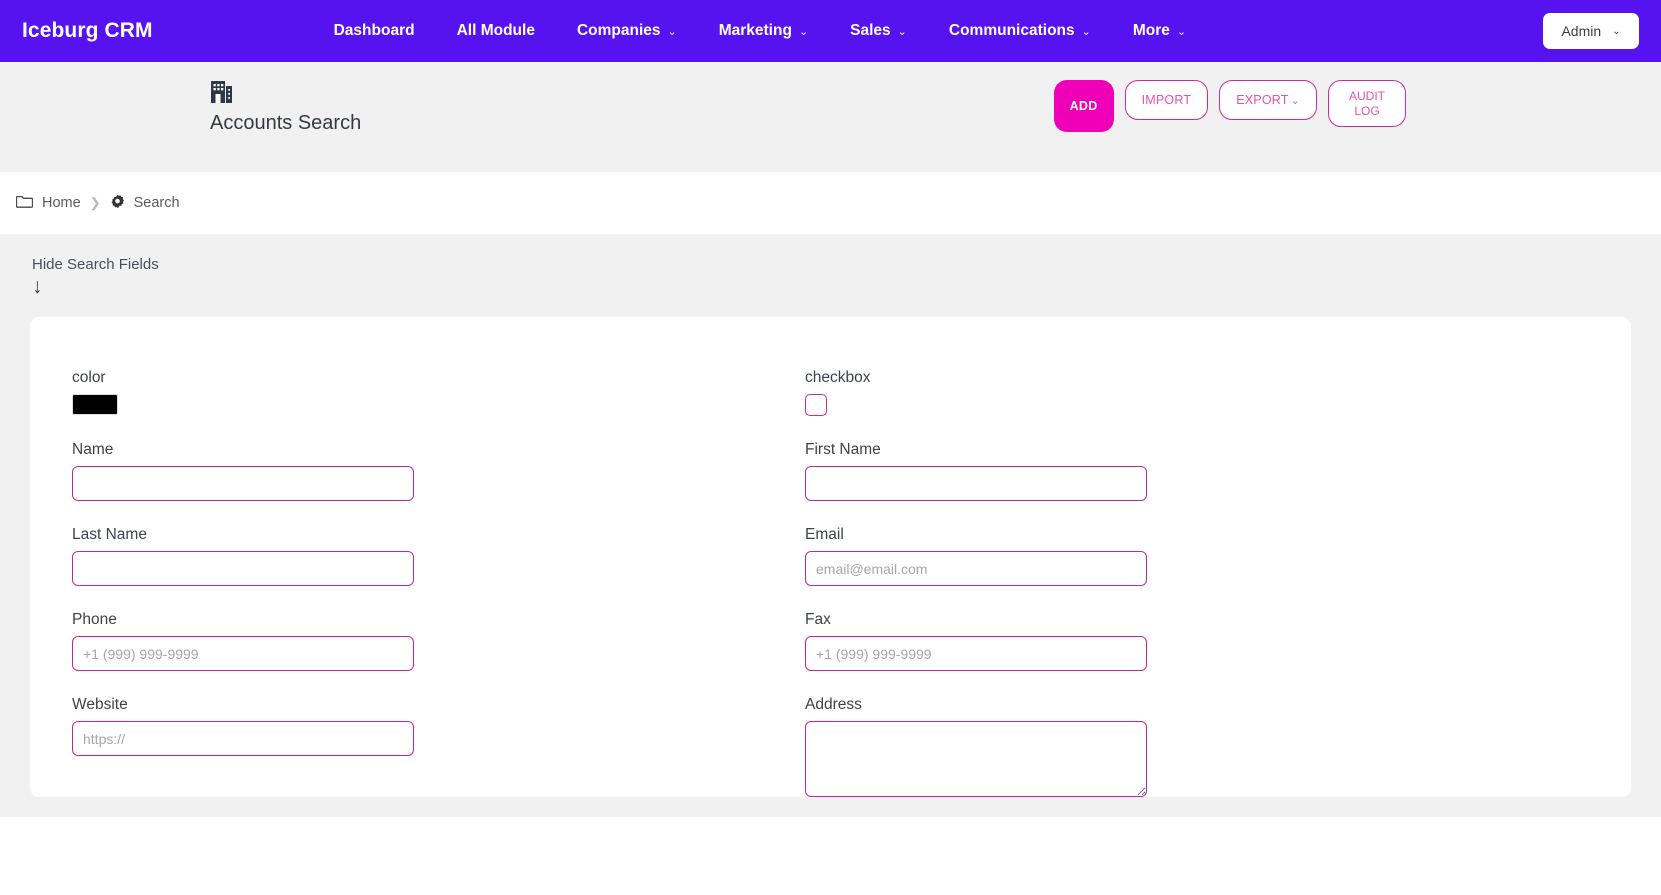 The height and width of the screenshot is (895, 1661). I want to click on nav-label: All Module, so click(495, 30).